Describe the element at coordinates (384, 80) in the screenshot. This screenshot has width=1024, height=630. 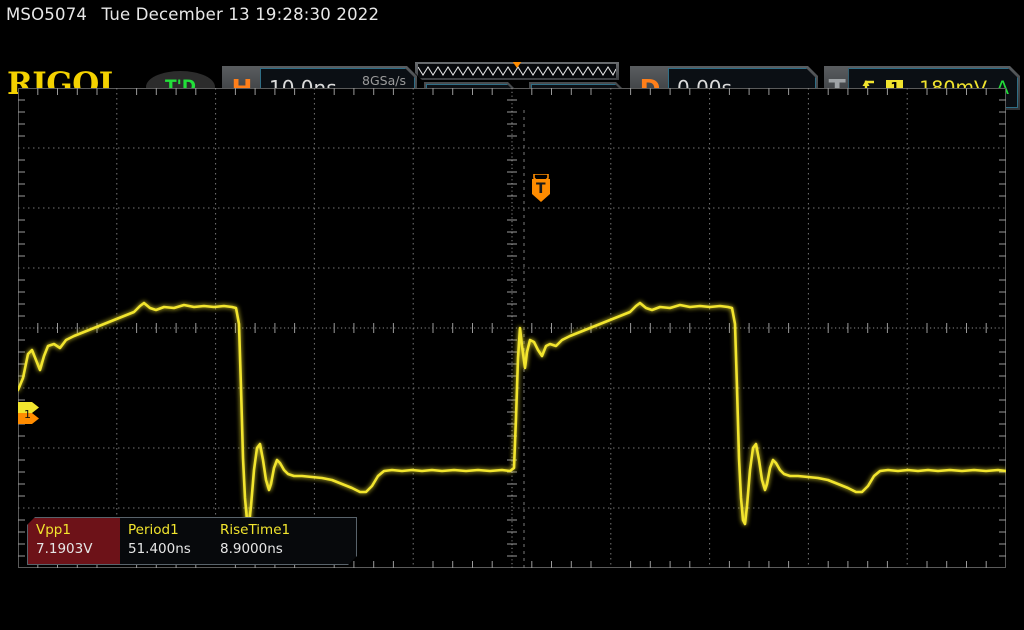
I see `sample-rate: 8GSa/s` at that location.